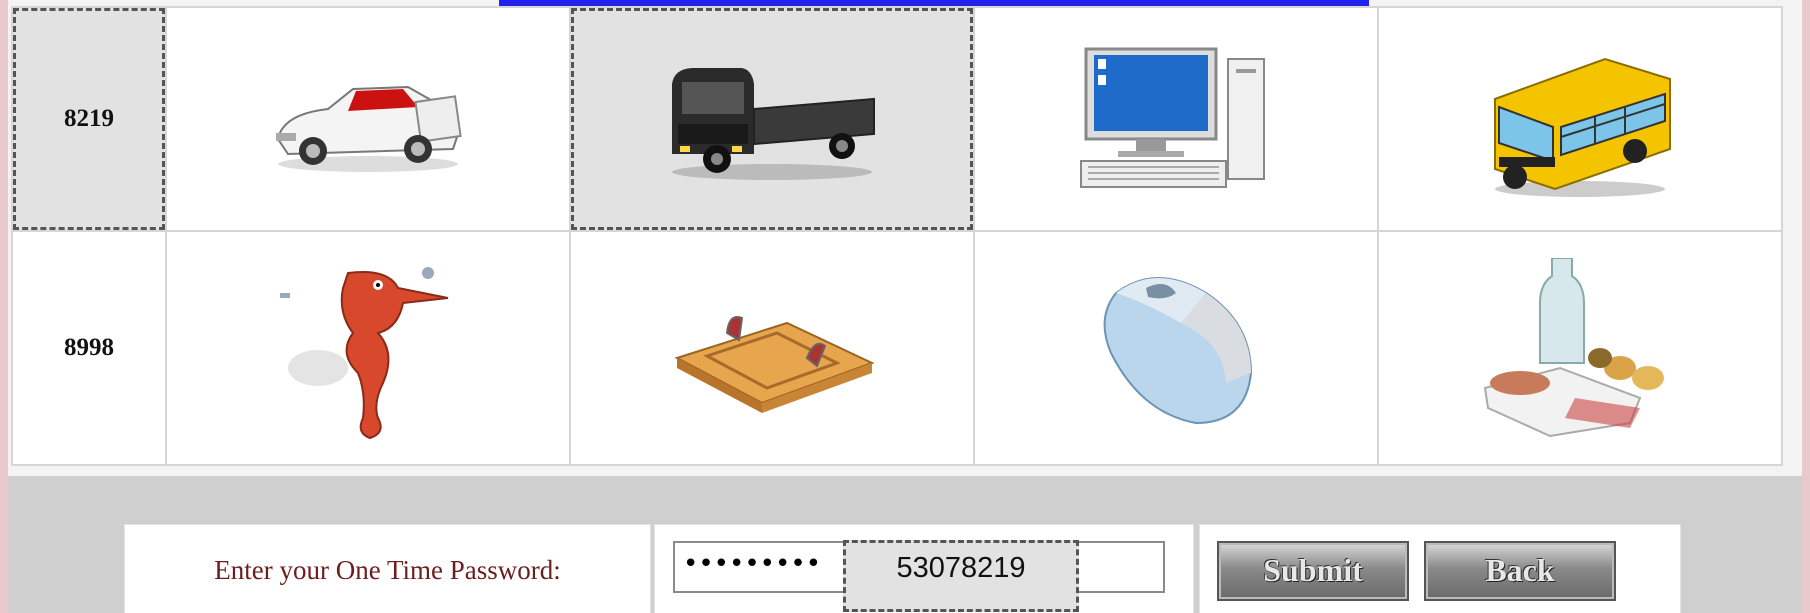 The image size is (1810, 613). I want to click on mousetrap-icon, so click(774, 364).